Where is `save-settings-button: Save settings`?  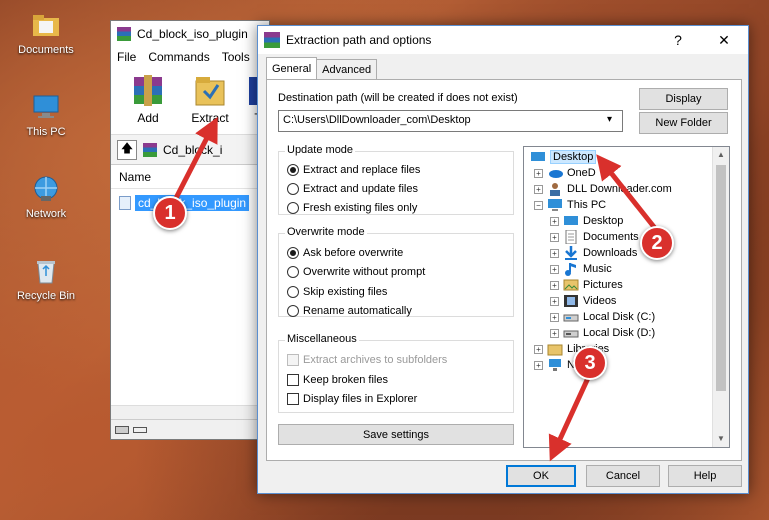 save-settings-button: Save settings is located at coordinates (396, 434).